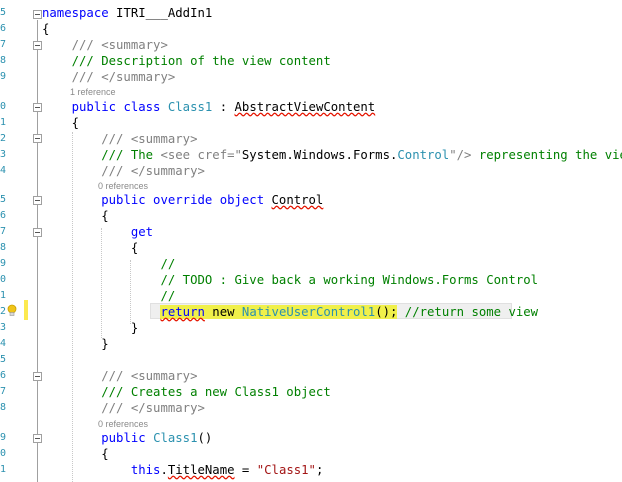  Describe the element at coordinates (101, 155) in the screenshot. I see `comment: /// The` at that location.